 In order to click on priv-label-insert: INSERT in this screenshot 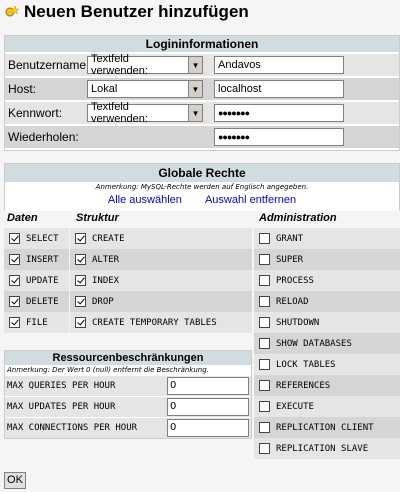, I will do `click(42, 259)`.